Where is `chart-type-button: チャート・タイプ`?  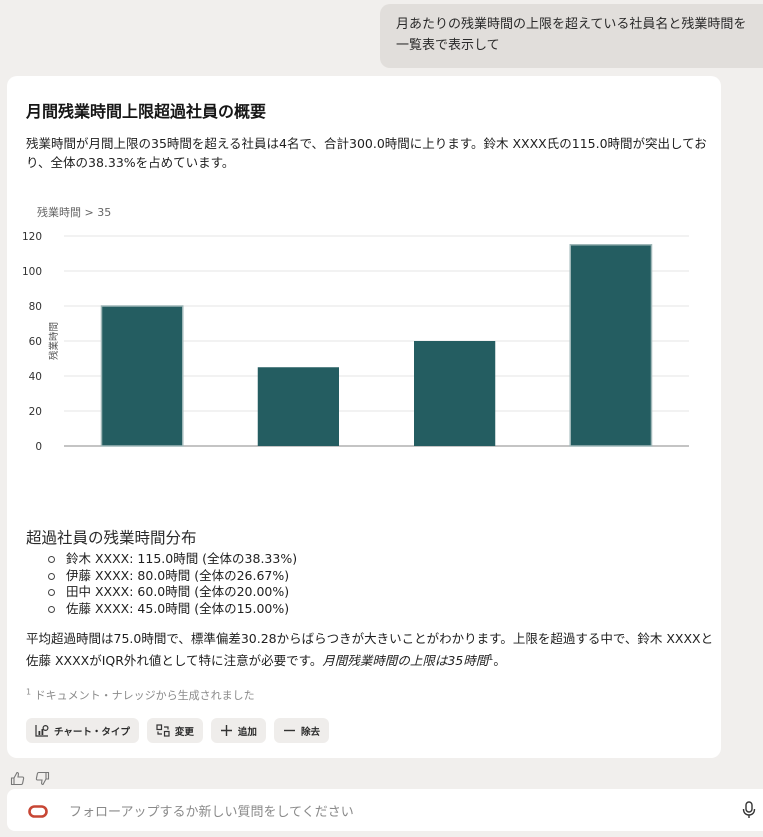
chart-type-button: チャート・タイプ is located at coordinates (82, 730).